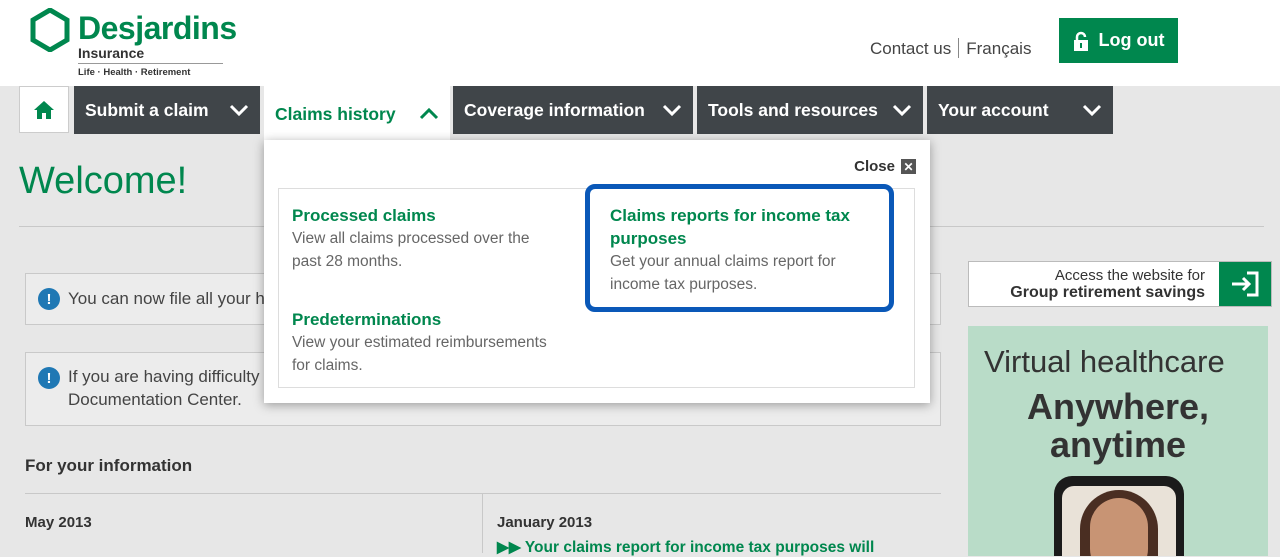 Image resolution: width=1280 pixels, height=557 pixels. Describe the element at coordinates (993, 109) in the screenshot. I see `nav-label: Your account` at that location.